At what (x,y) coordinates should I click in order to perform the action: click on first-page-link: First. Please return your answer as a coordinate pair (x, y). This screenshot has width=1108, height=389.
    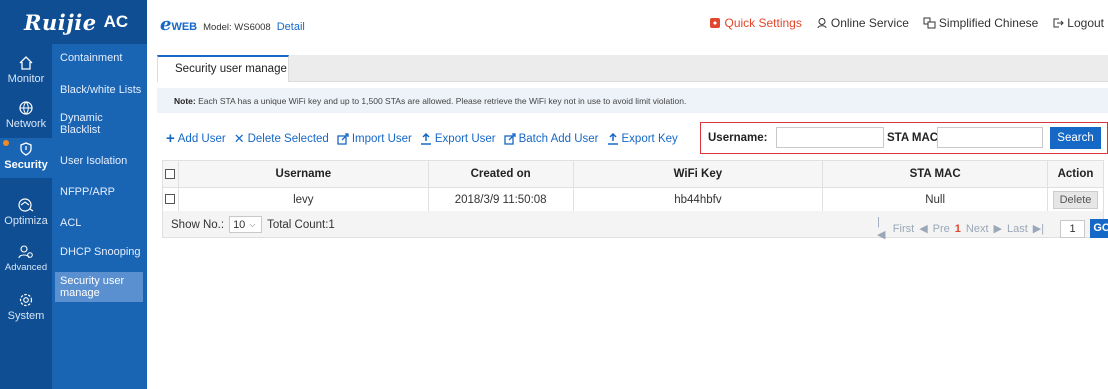
    Looking at the image, I should click on (903, 229).